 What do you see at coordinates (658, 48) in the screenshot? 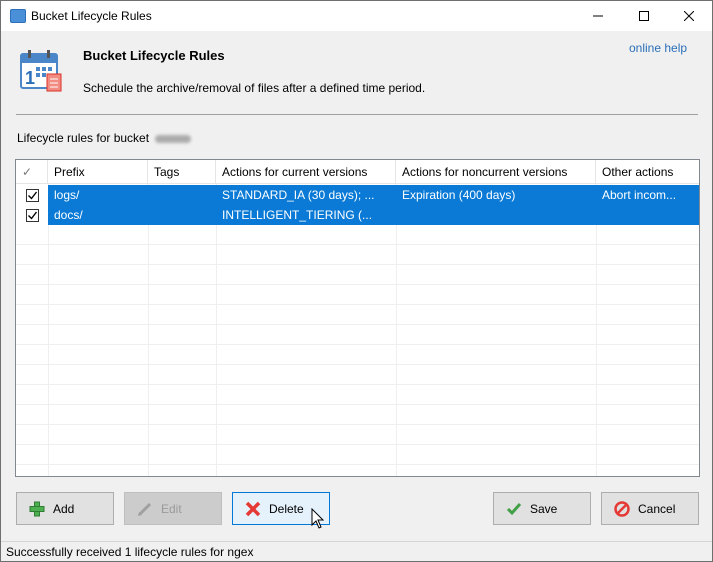
I see `online-help-link: online help` at bounding box center [658, 48].